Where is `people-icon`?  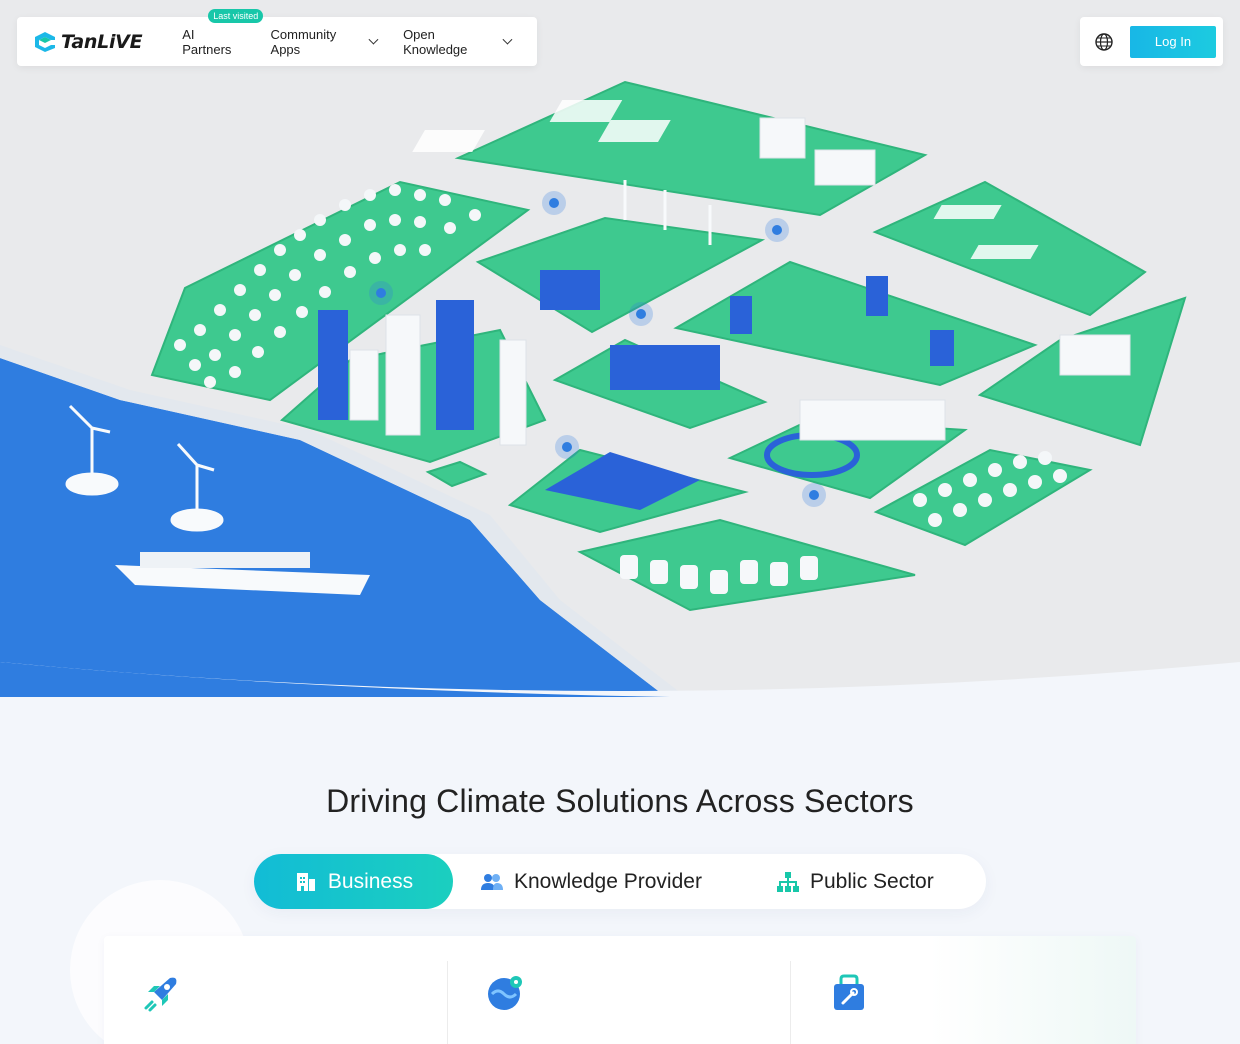
people-icon is located at coordinates (492, 881).